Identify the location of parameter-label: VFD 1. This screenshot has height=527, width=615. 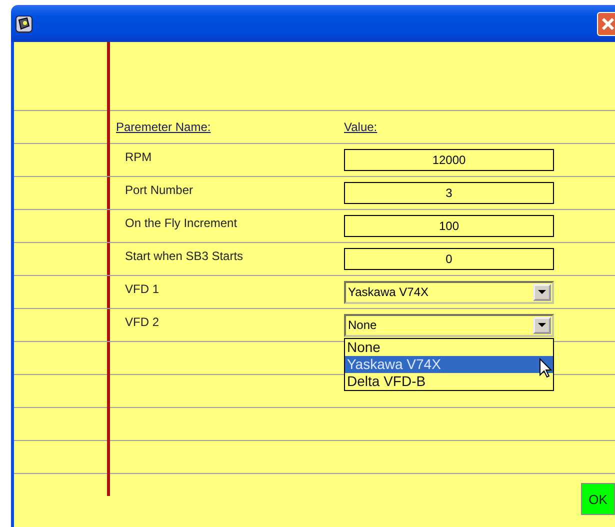
(142, 288).